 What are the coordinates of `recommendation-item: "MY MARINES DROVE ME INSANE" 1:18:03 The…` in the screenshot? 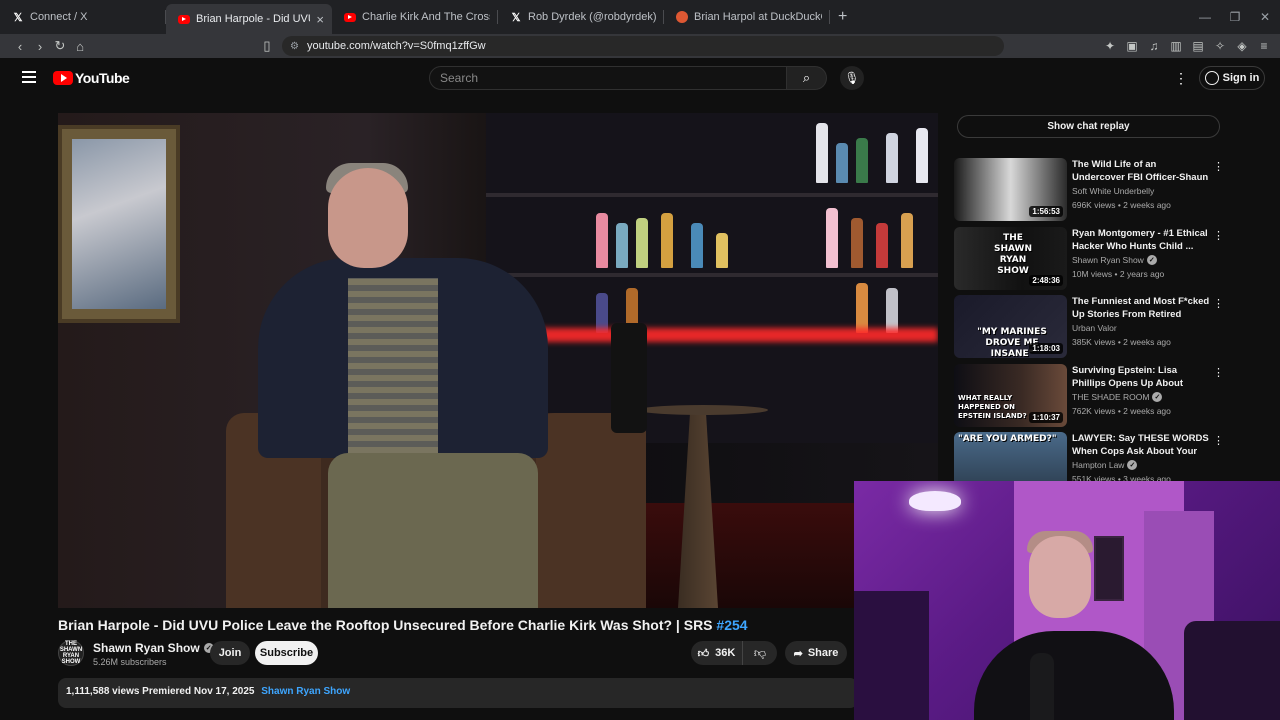 It's located at (1089, 327).